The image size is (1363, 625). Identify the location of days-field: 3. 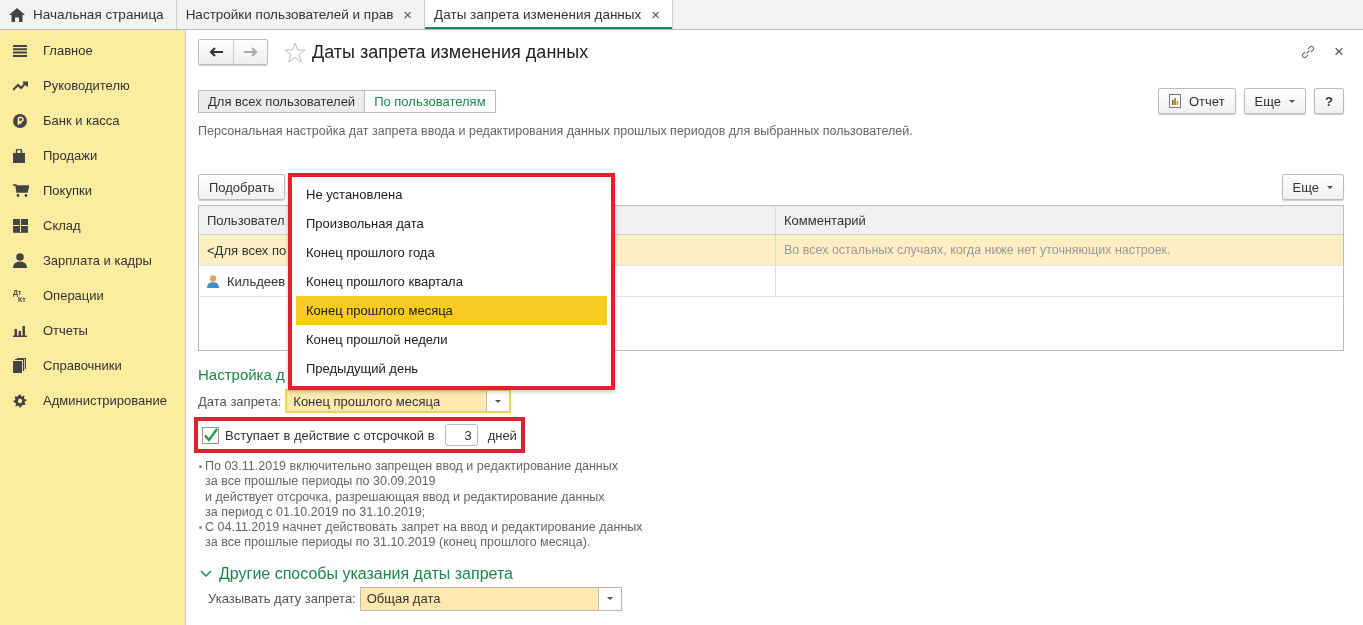
(461, 435).